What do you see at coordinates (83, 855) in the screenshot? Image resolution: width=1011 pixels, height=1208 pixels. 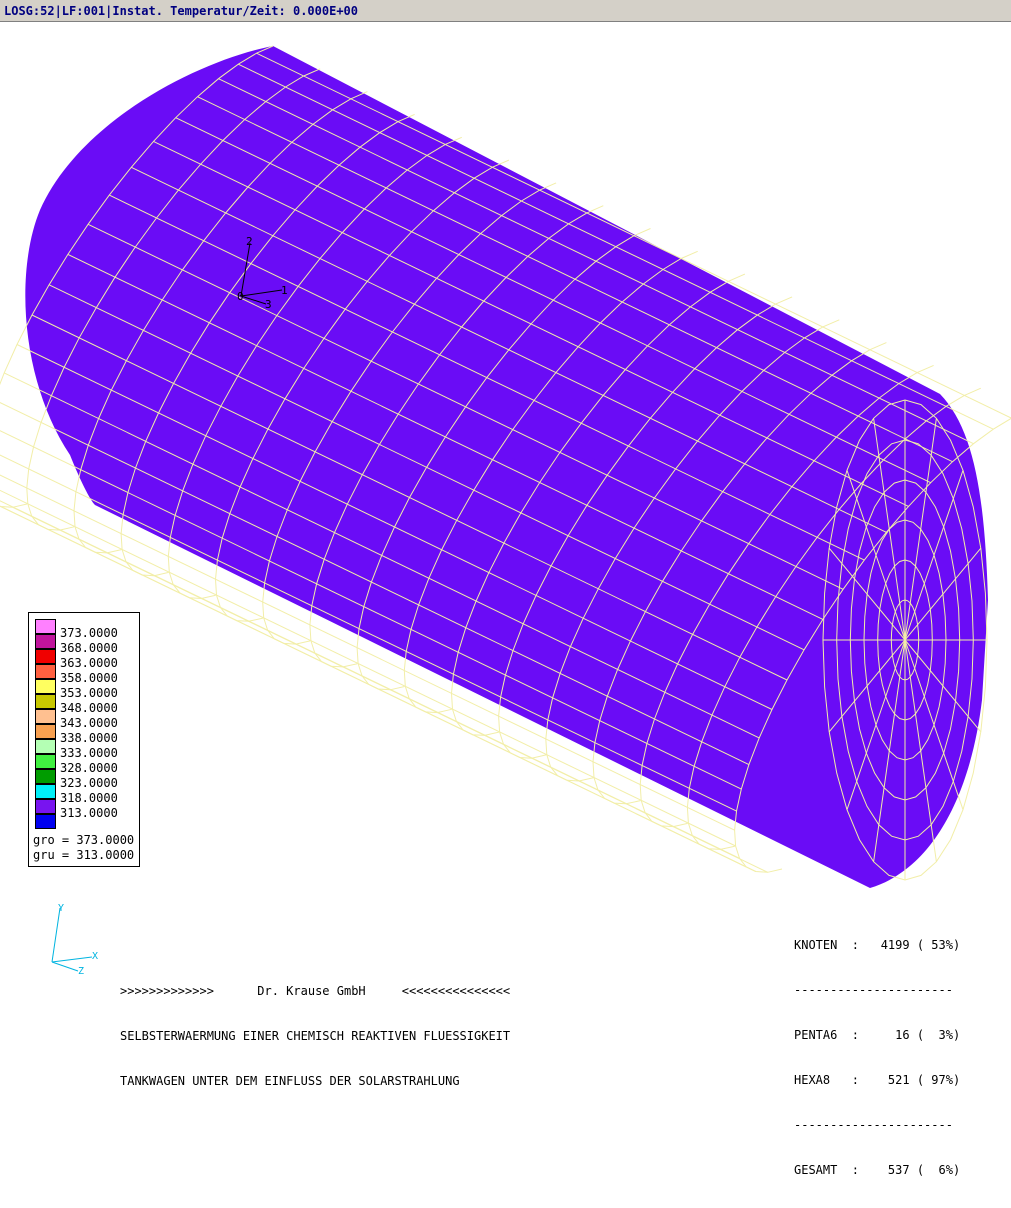 I see `legend-gru: gru = 313.0000` at bounding box center [83, 855].